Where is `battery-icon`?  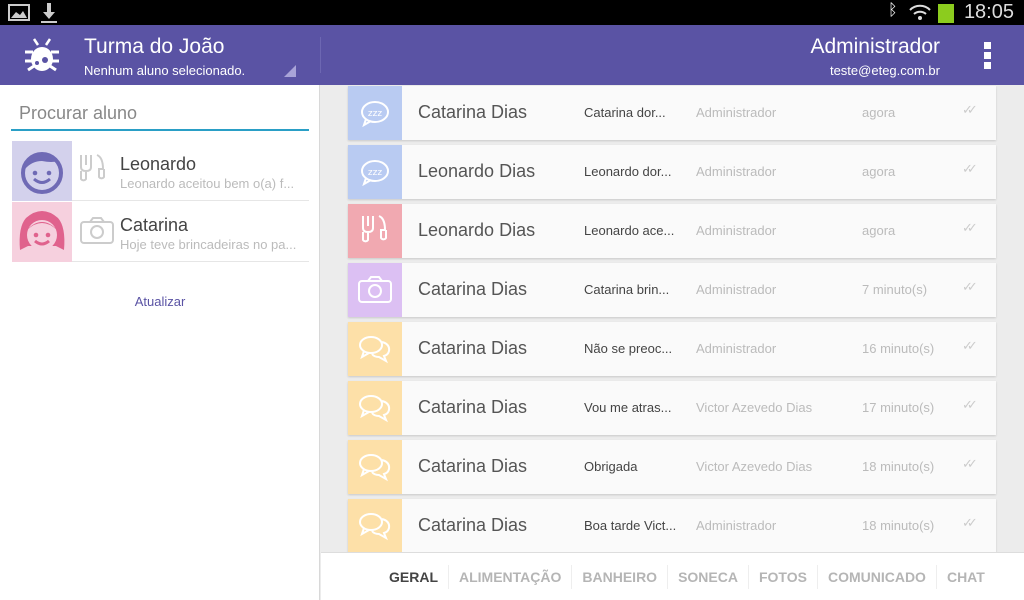 battery-icon is located at coordinates (946, 13).